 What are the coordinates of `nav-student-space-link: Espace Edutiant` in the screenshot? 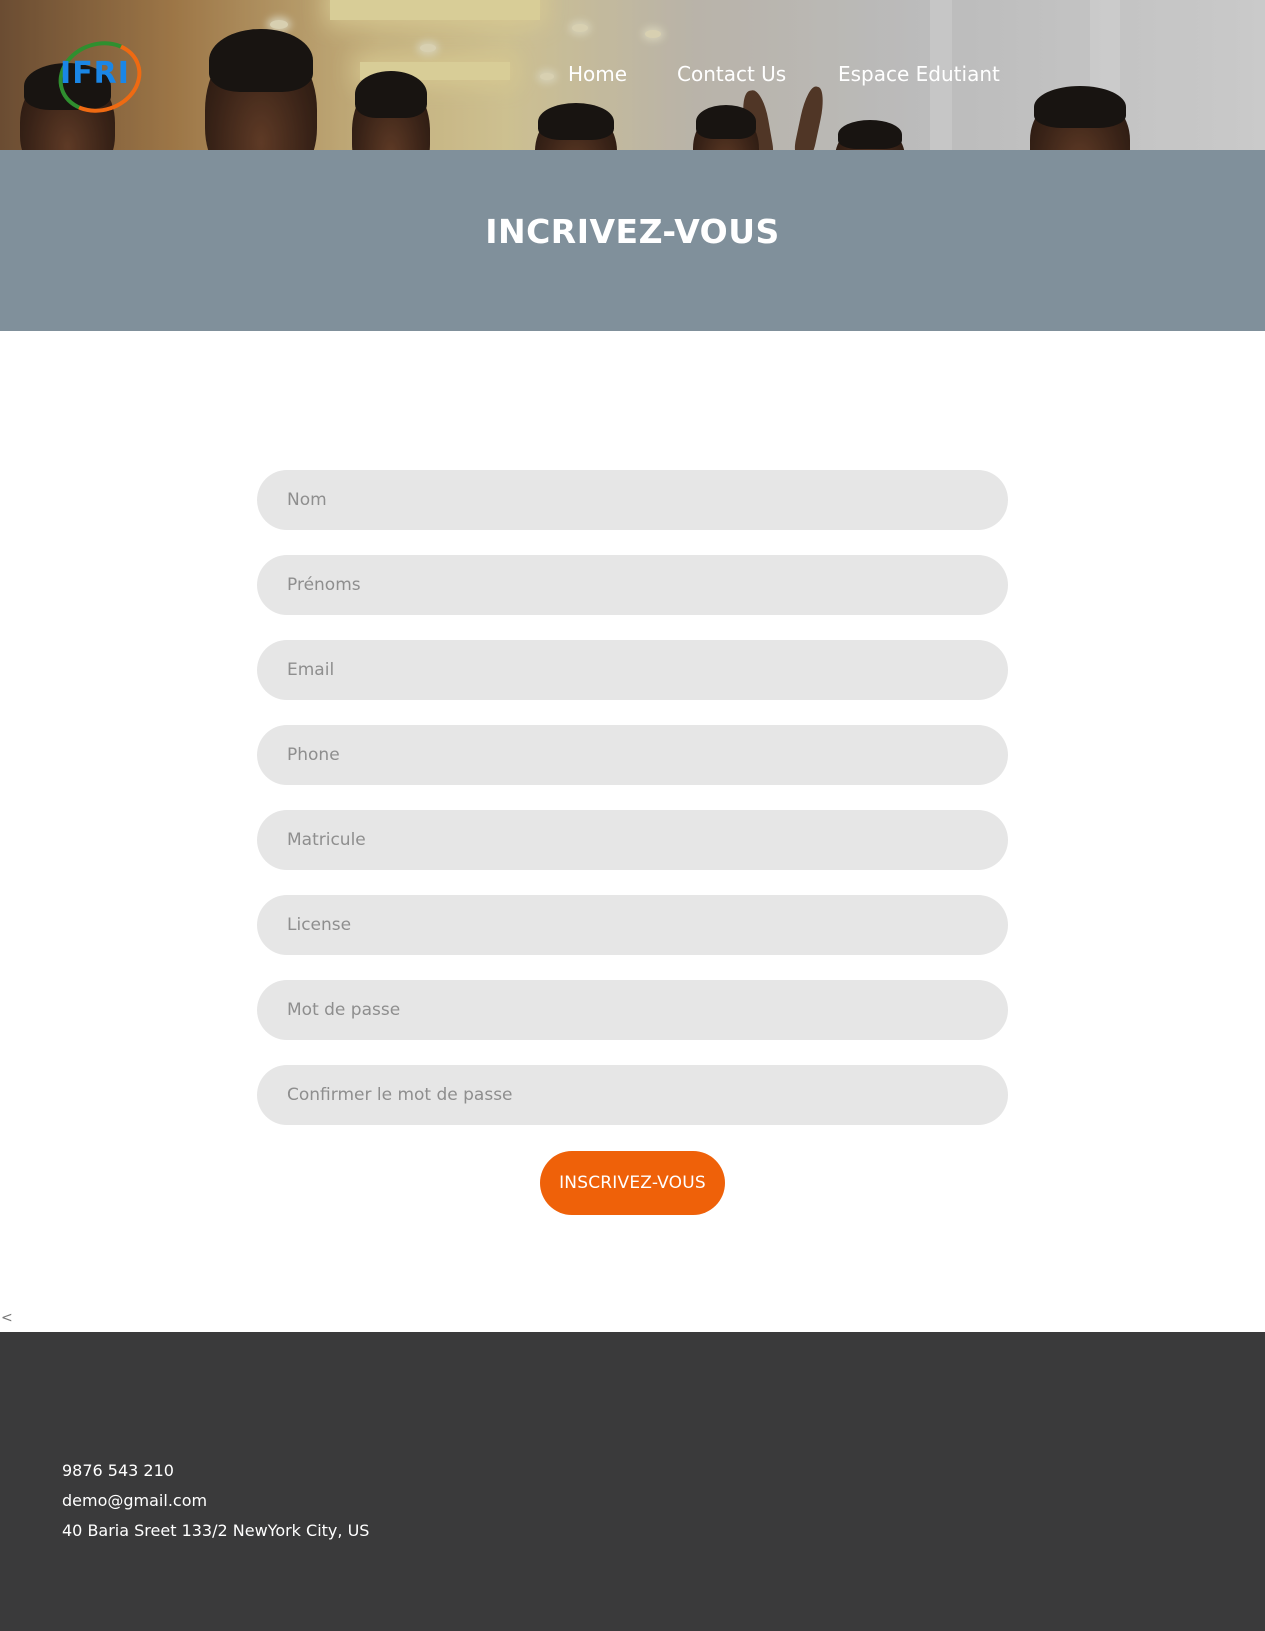 It's located at (919, 74).